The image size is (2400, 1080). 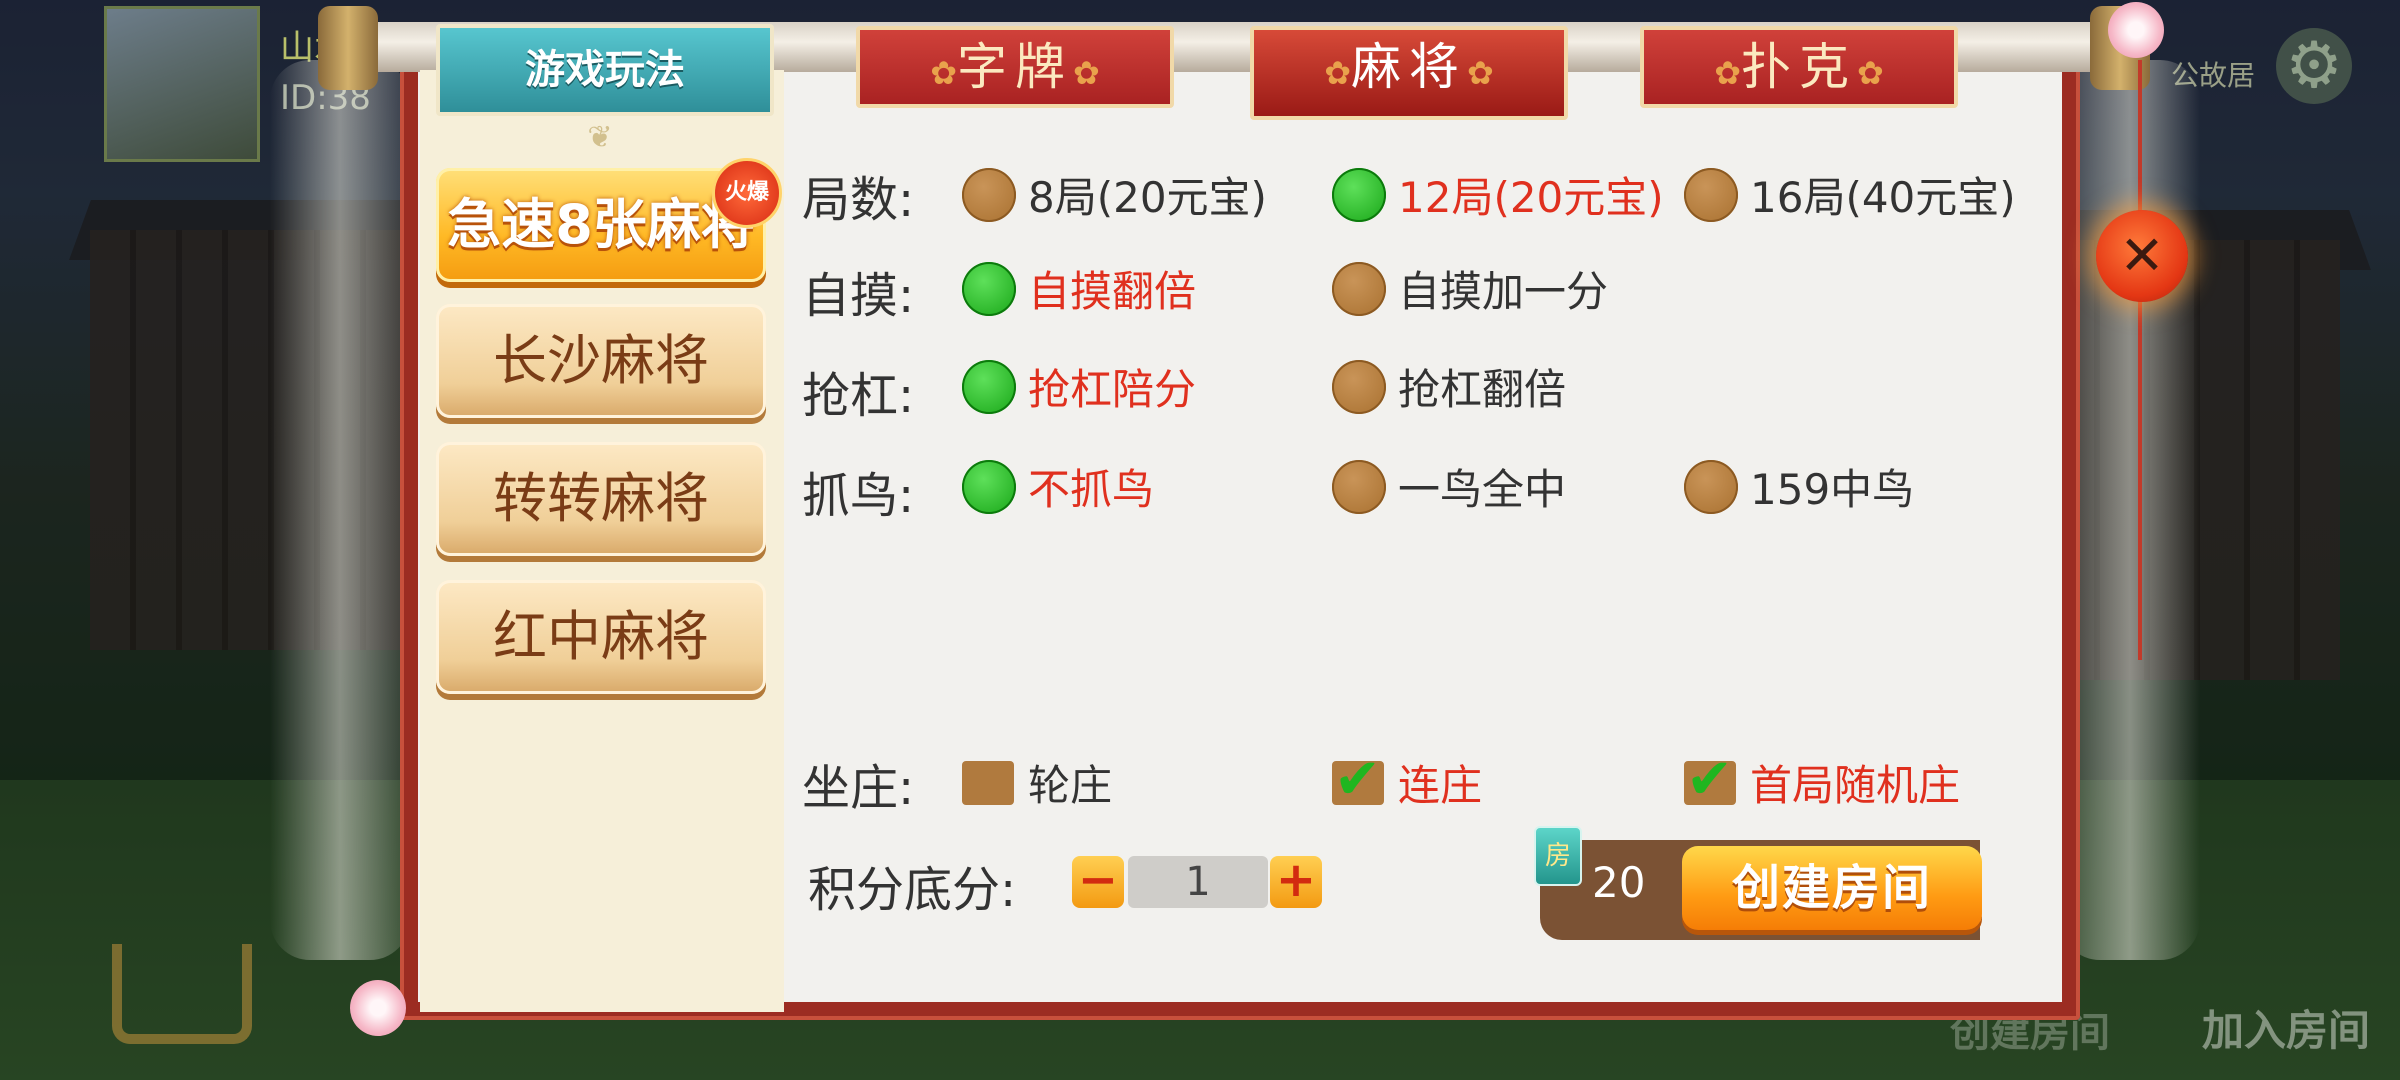 What do you see at coordinates (1503, 291) in the screenshot?
I see `option-label: 自摸加一分` at bounding box center [1503, 291].